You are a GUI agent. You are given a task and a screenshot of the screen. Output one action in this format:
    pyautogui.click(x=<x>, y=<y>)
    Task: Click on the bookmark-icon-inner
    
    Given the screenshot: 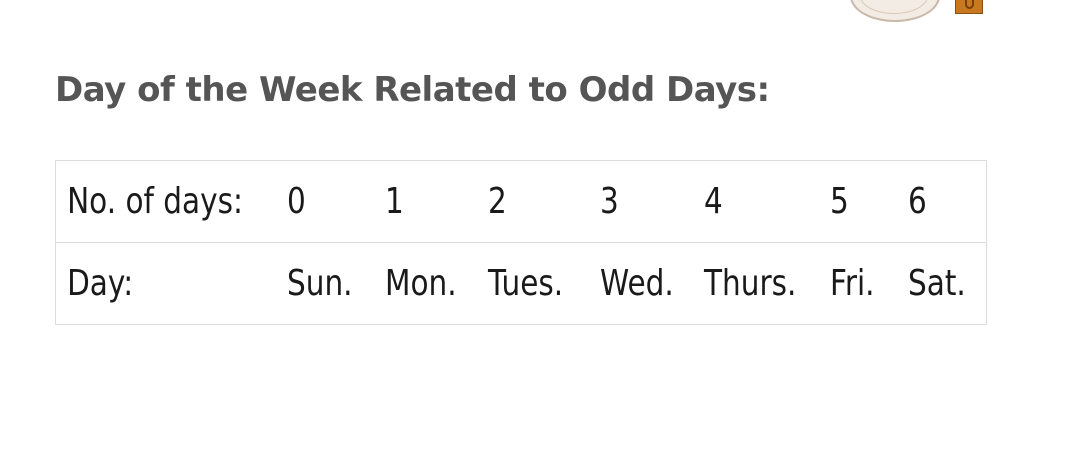 What is the action you would take?
    pyautogui.click(x=969, y=4)
    